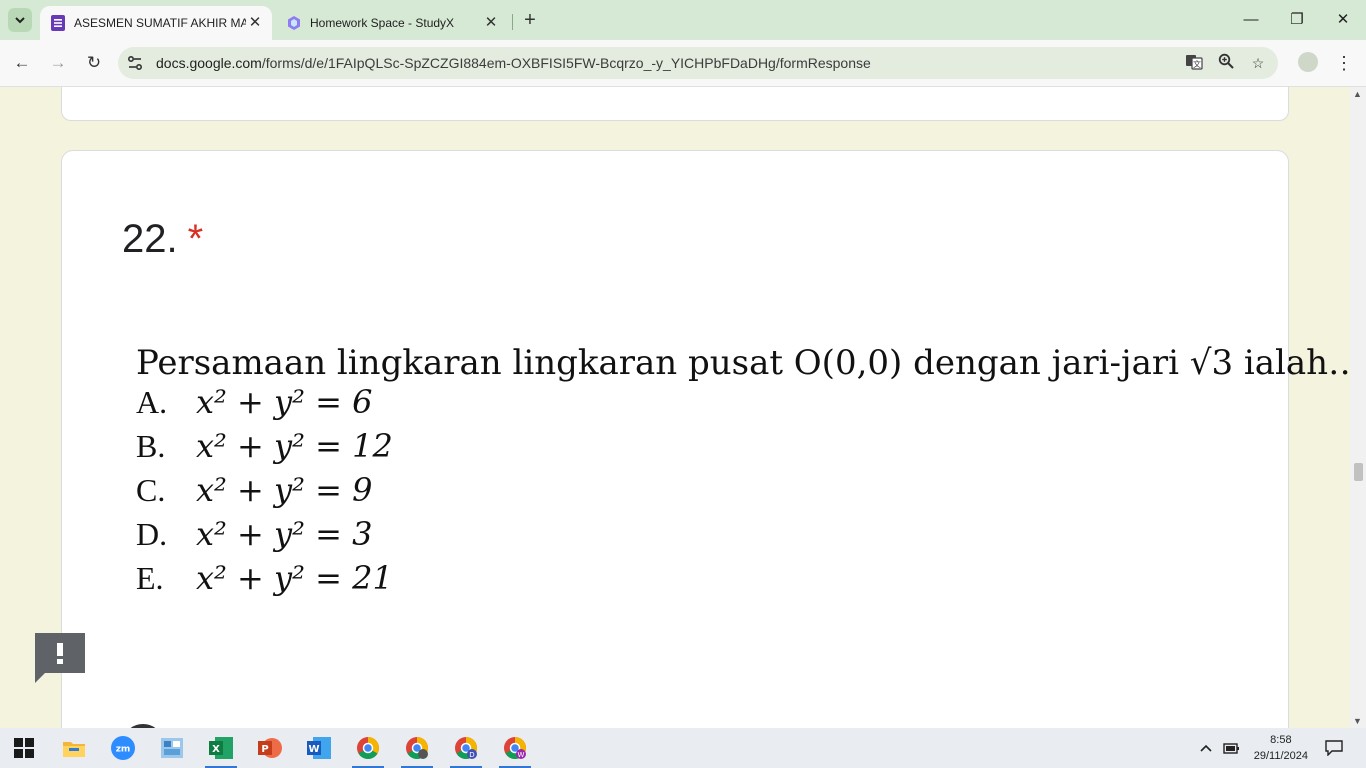 The height and width of the screenshot is (768, 1366). Describe the element at coordinates (216, 749) in the screenshot. I see `svg-text: X` at that location.